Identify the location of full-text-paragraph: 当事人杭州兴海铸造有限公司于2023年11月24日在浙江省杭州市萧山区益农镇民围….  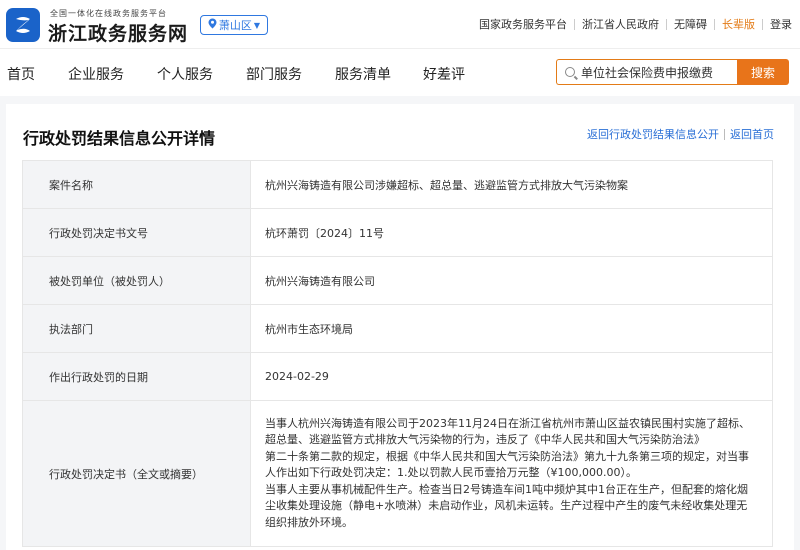
(507, 431).